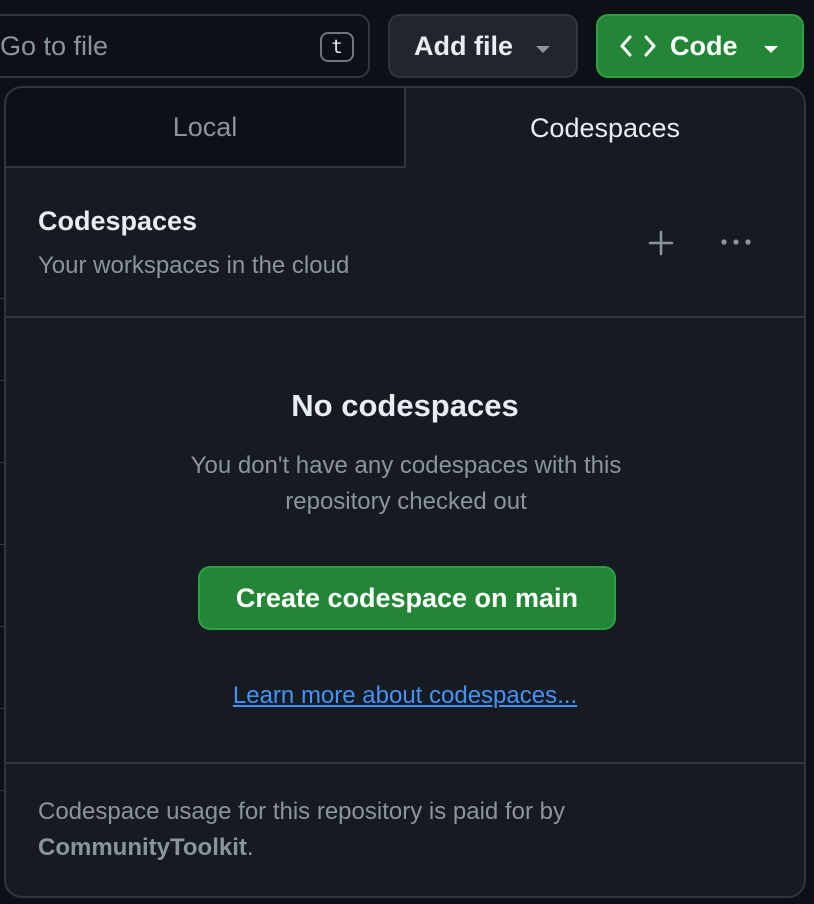 The image size is (814, 904). Describe the element at coordinates (250, 847) in the screenshot. I see `footer-period: .` at that location.